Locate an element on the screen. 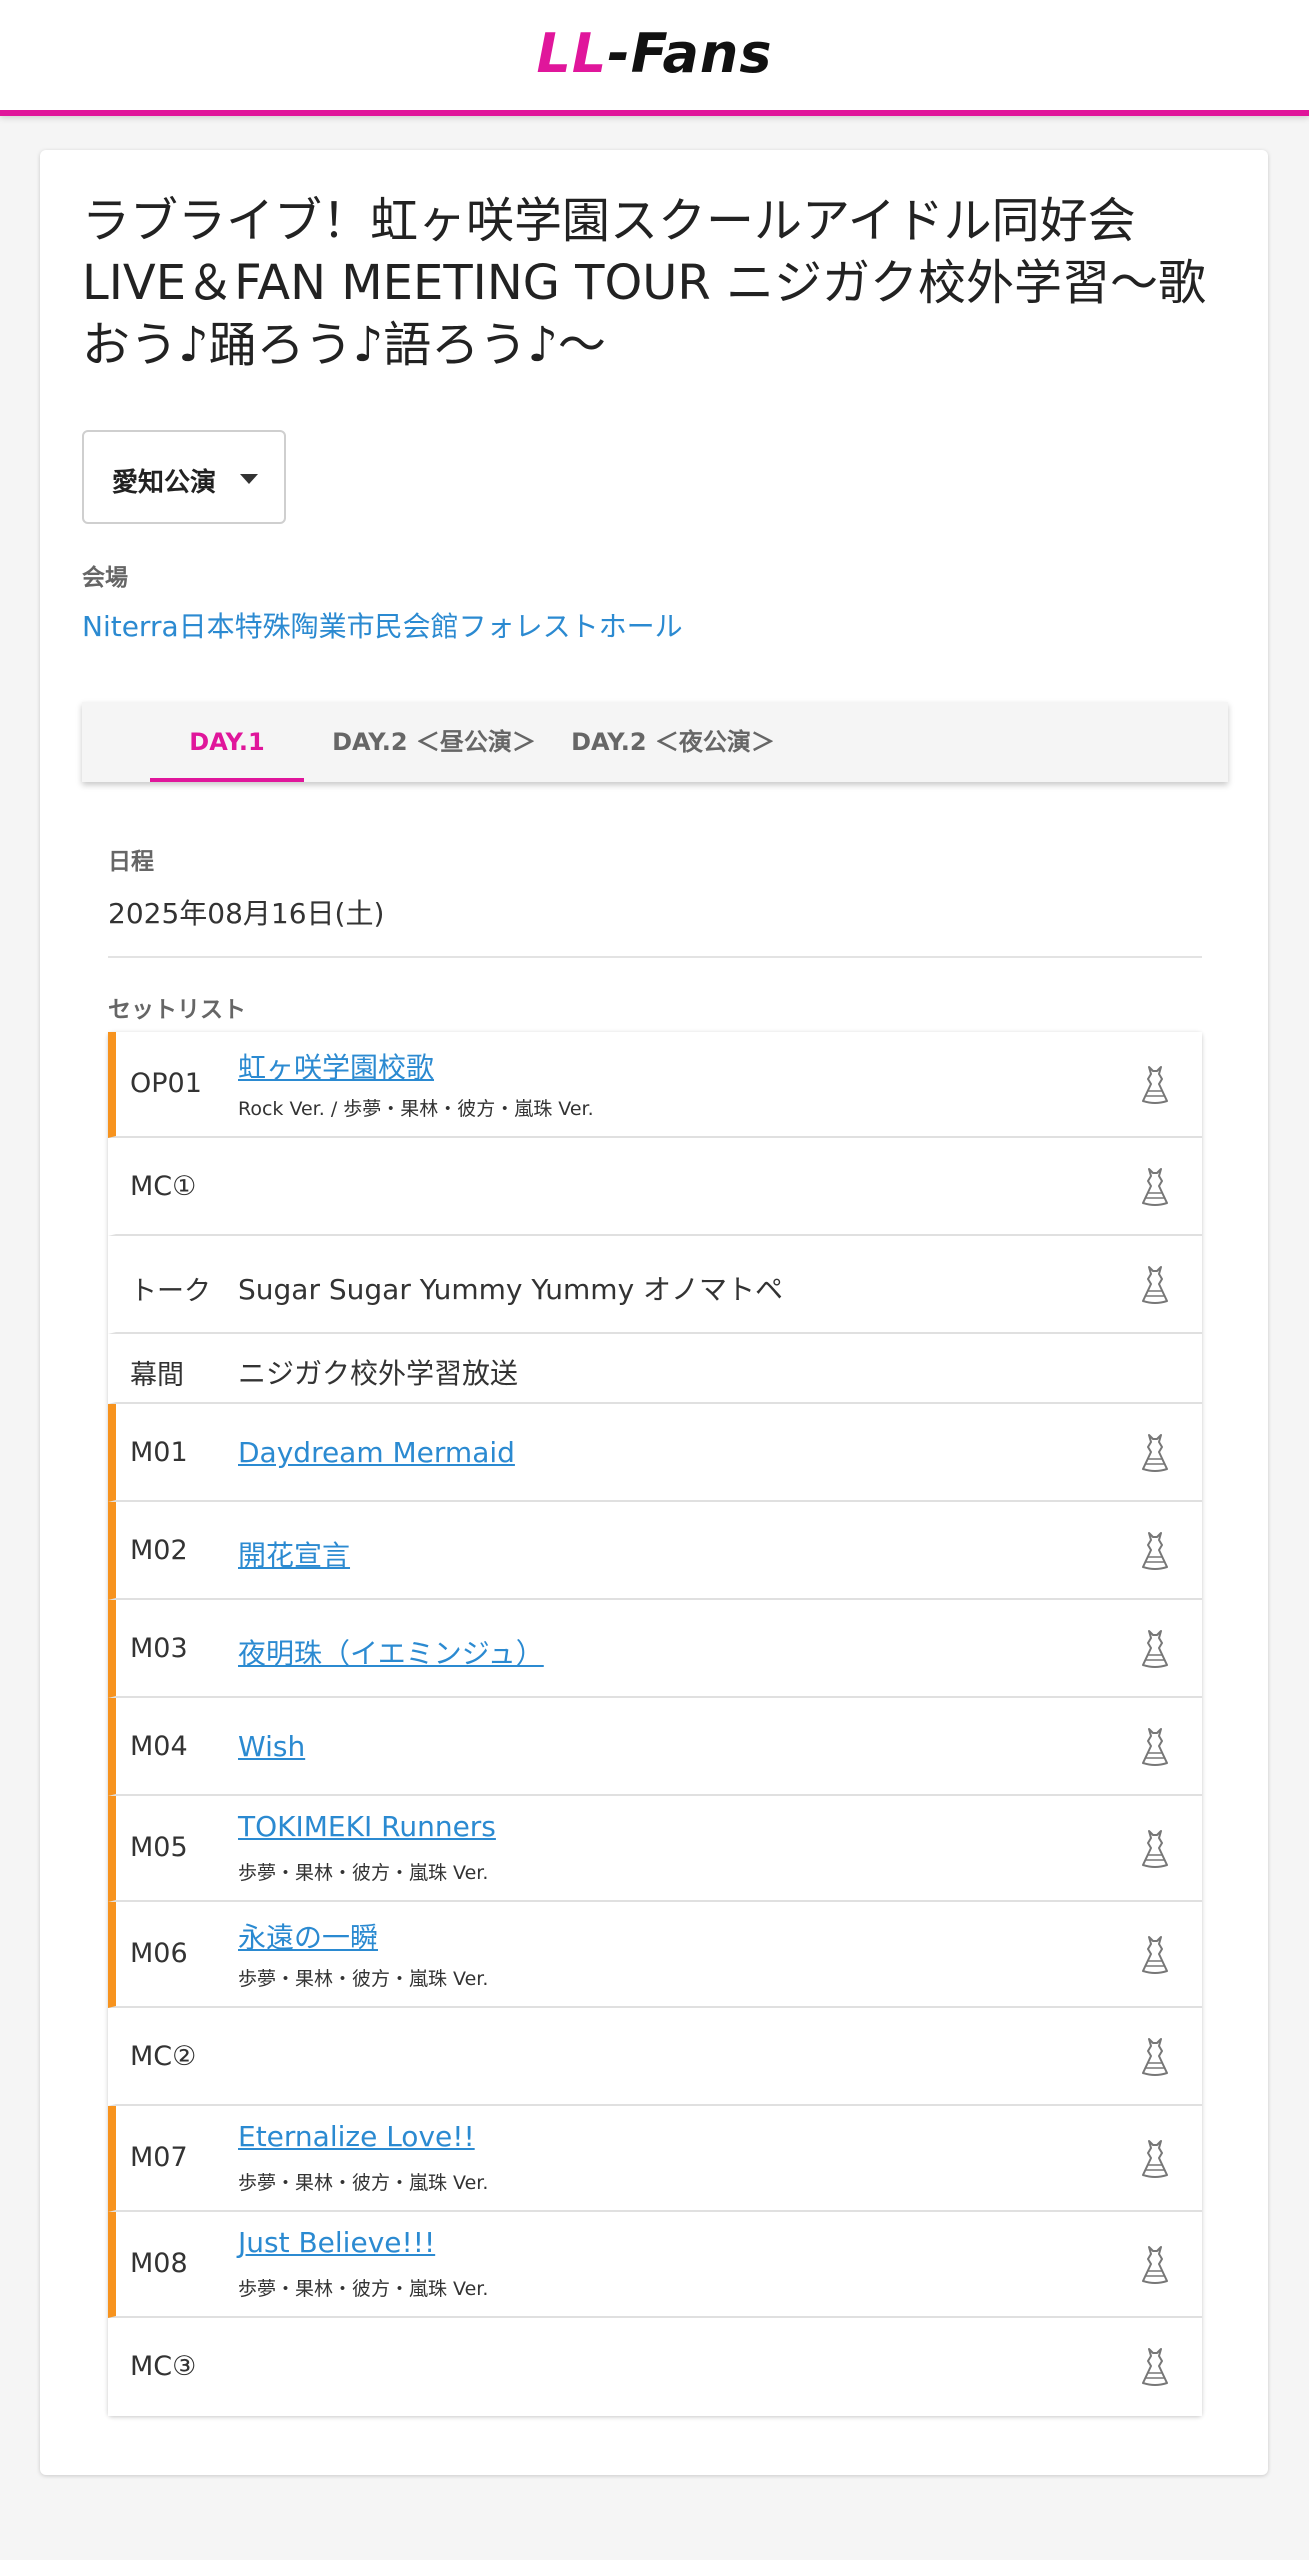 The image size is (1309, 2560). caret-down-icon is located at coordinates (249, 479).